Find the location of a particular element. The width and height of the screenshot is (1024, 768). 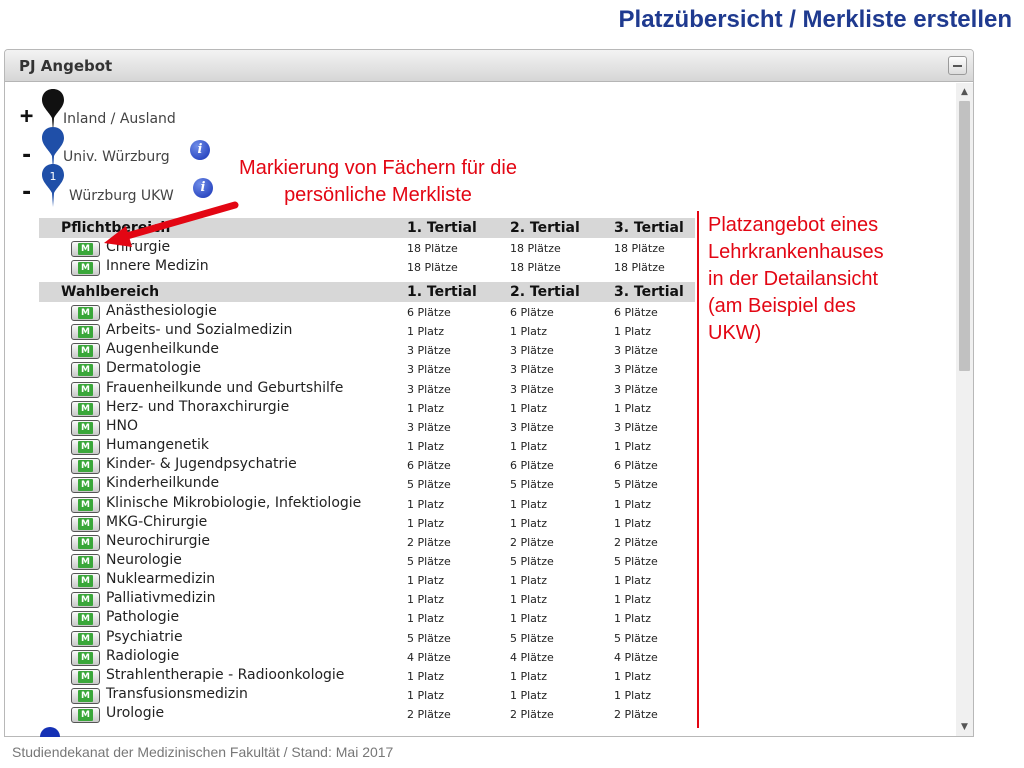

subject-row: HNO 3 Plätze 3 Plätze 3 Plätze is located at coordinates (367, 427).